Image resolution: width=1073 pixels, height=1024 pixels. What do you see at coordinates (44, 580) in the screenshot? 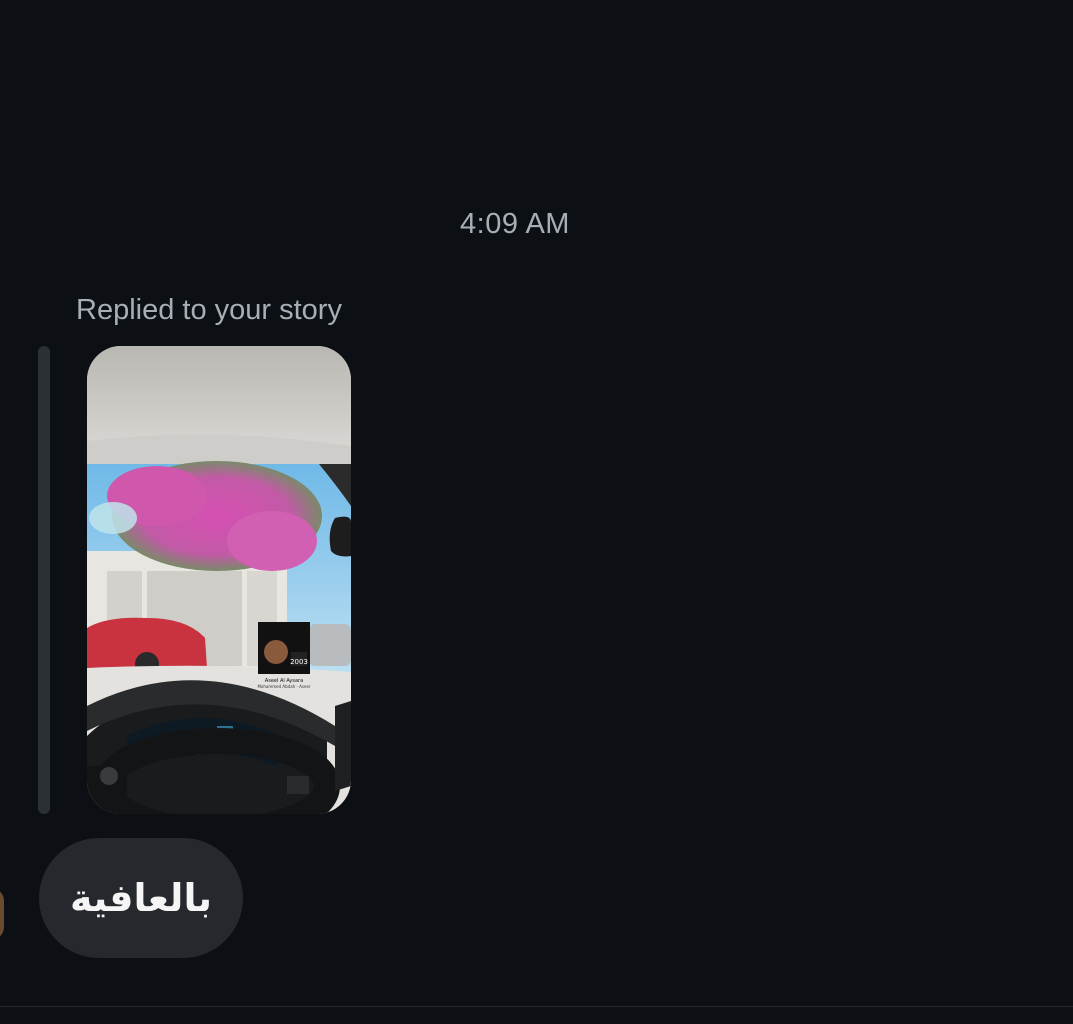
I see `reply-indicator-bar` at bounding box center [44, 580].